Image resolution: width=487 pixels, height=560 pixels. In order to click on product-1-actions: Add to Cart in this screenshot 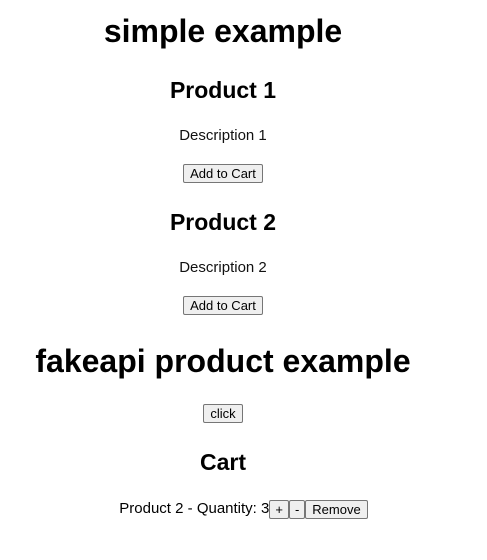, I will do `click(223, 173)`.